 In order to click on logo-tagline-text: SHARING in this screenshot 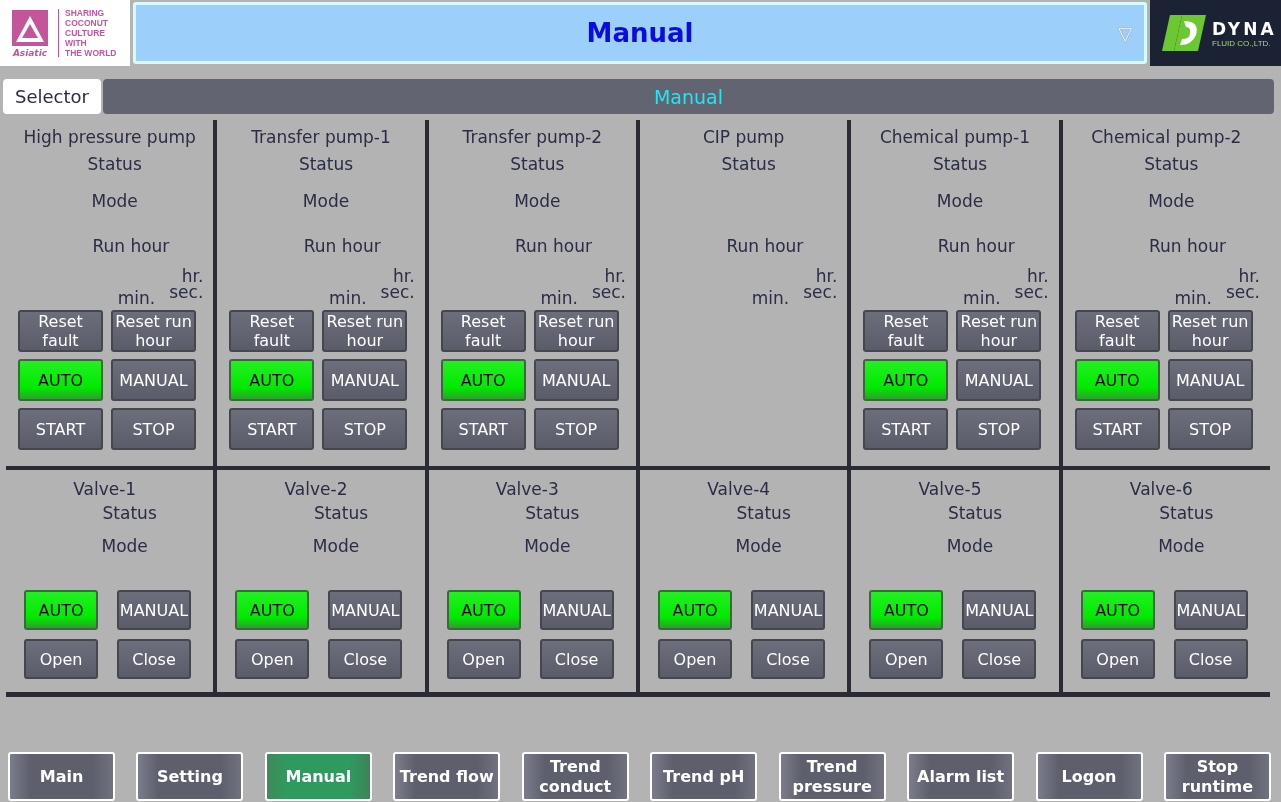, I will do `click(85, 13)`.